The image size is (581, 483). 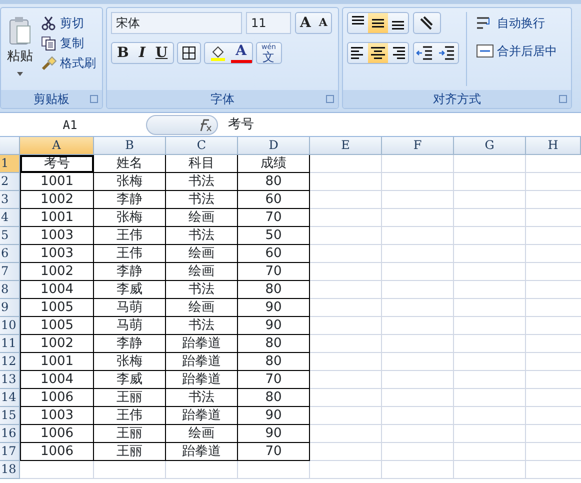 What do you see at coordinates (10, 470) in the screenshot?
I see `row-header: 18` at bounding box center [10, 470].